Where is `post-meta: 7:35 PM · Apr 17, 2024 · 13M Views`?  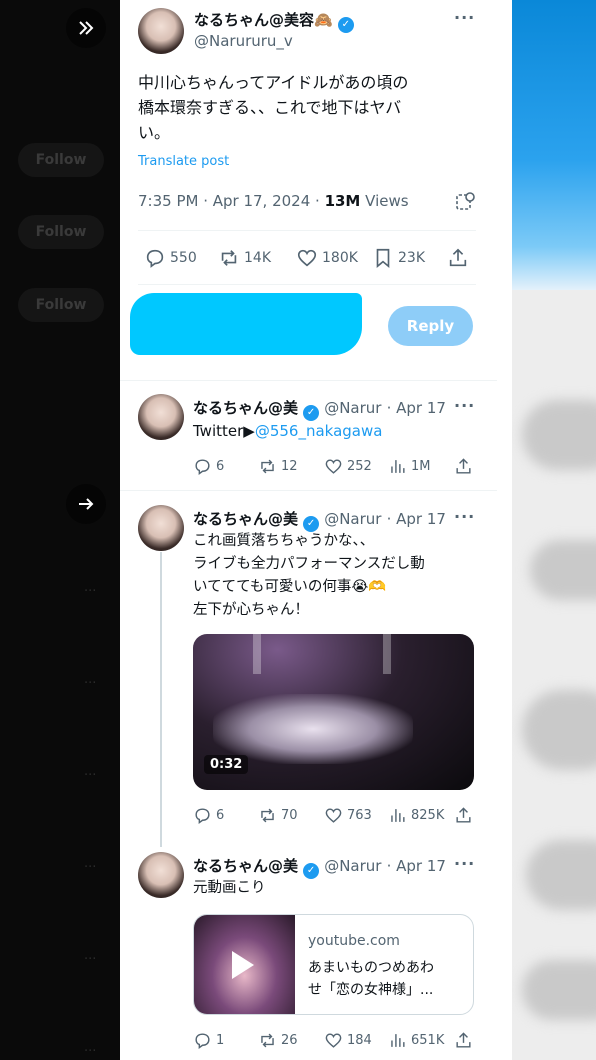 post-meta: 7:35 PM · Apr 17, 2024 · 13M Views is located at coordinates (273, 201).